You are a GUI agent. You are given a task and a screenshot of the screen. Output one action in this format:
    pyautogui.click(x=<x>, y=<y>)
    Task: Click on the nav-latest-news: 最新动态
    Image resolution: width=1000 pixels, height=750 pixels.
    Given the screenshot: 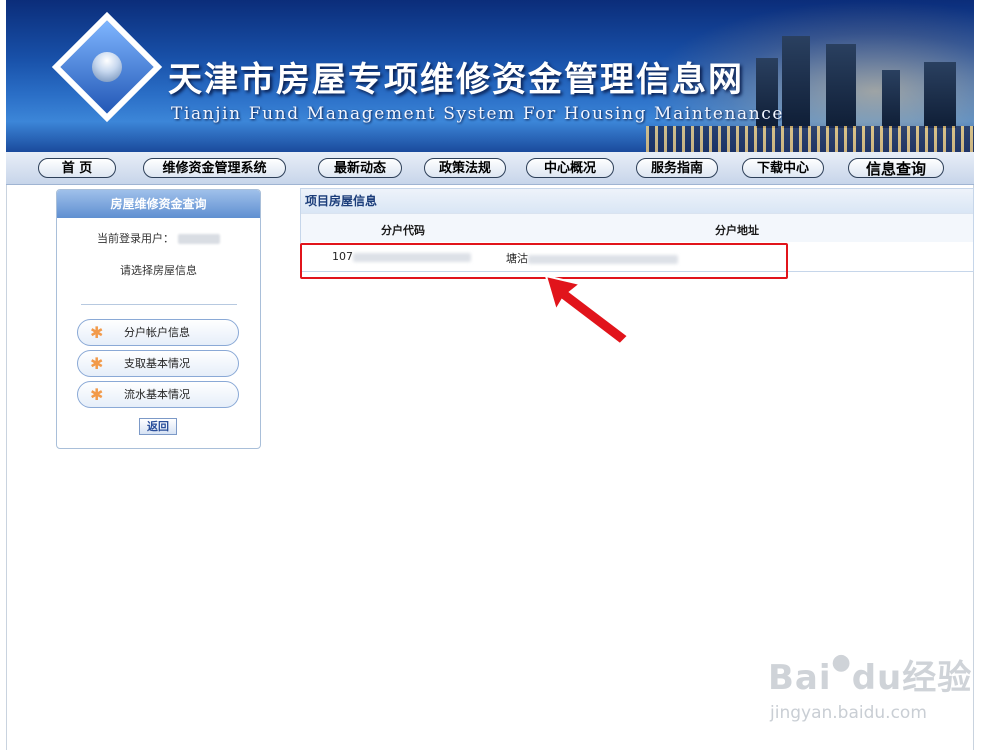 What is the action you would take?
    pyautogui.click(x=360, y=168)
    